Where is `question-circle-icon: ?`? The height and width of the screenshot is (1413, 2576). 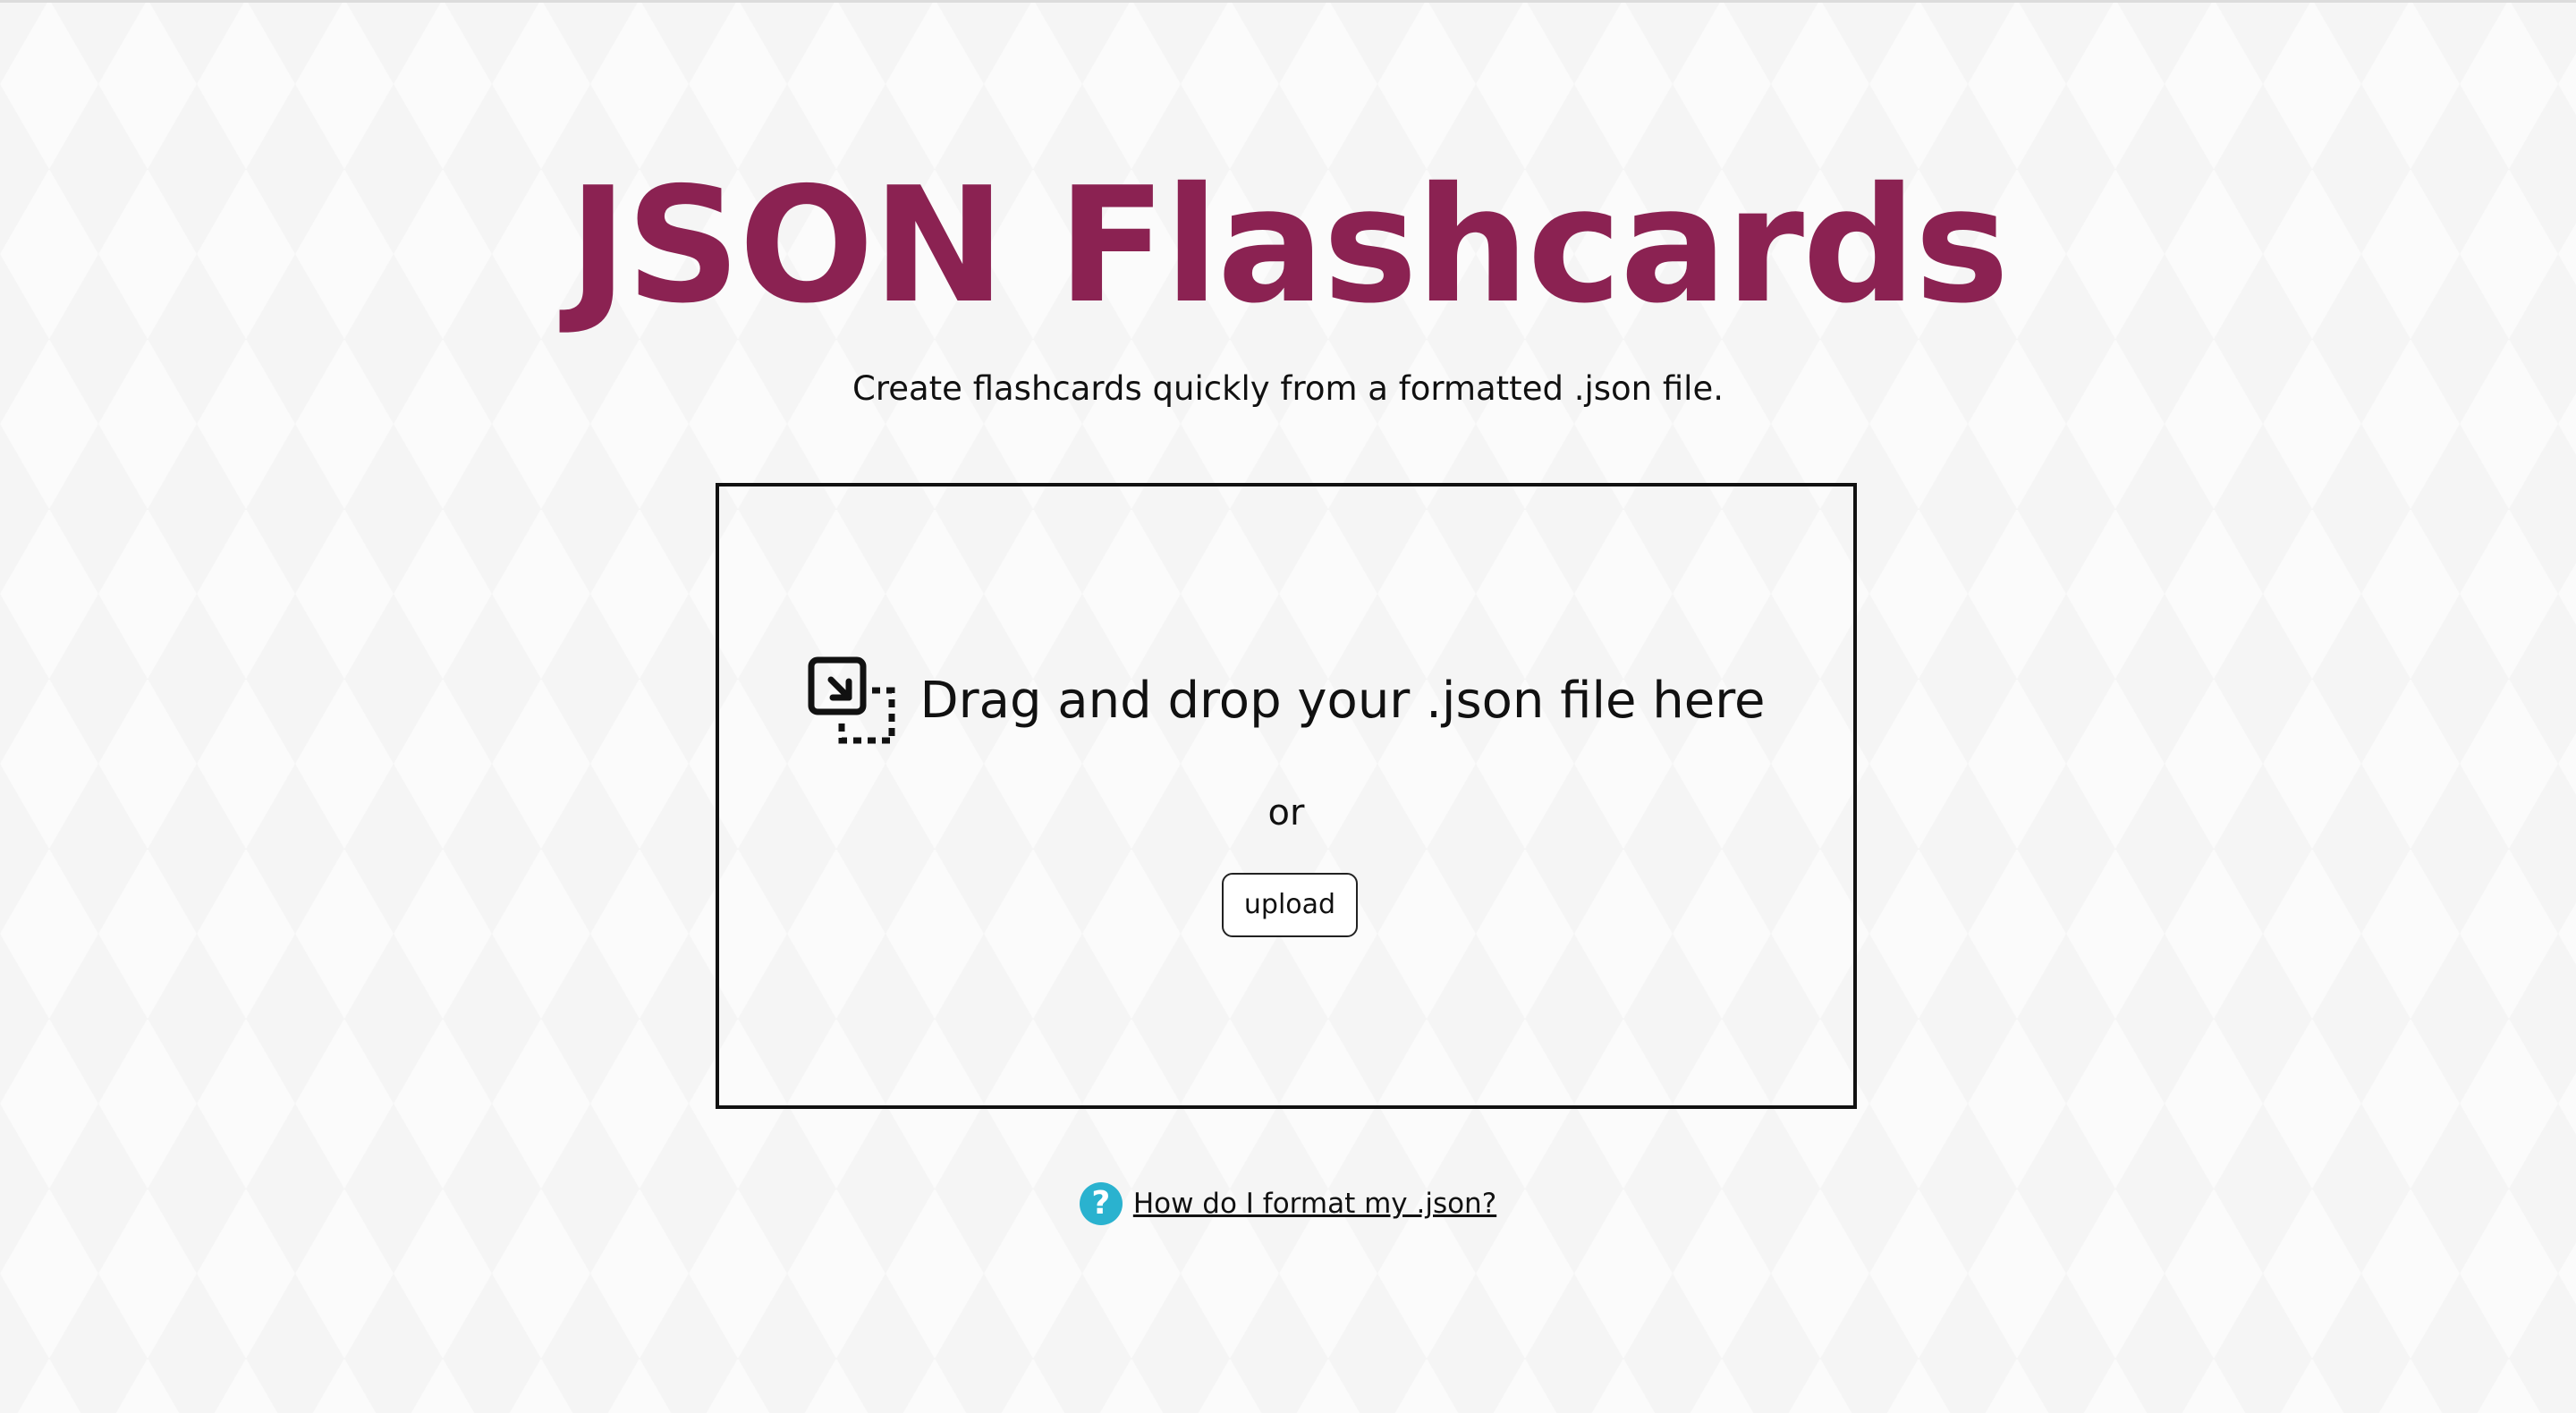
question-circle-icon: ? is located at coordinates (1101, 1203).